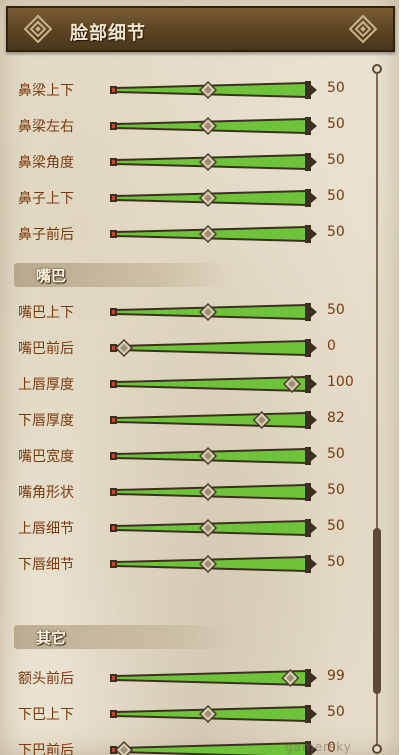  Describe the element at coordinates (46, 715) in the screenshot. I see `slider-label: 下巴上下` at that location.